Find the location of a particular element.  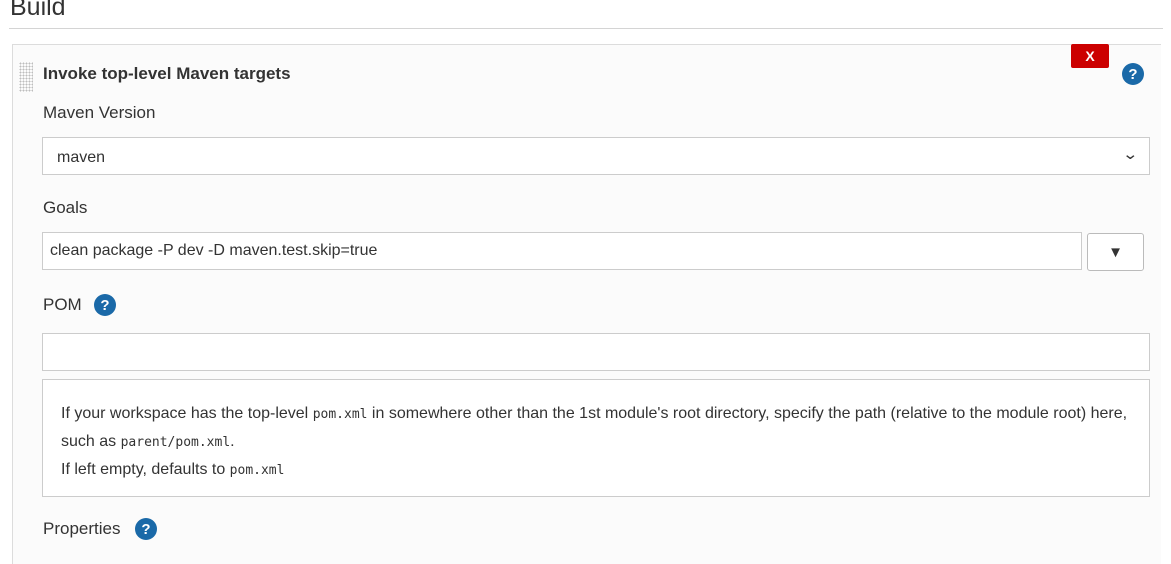

goals-label: Goals is located at coordinates (65, 207).